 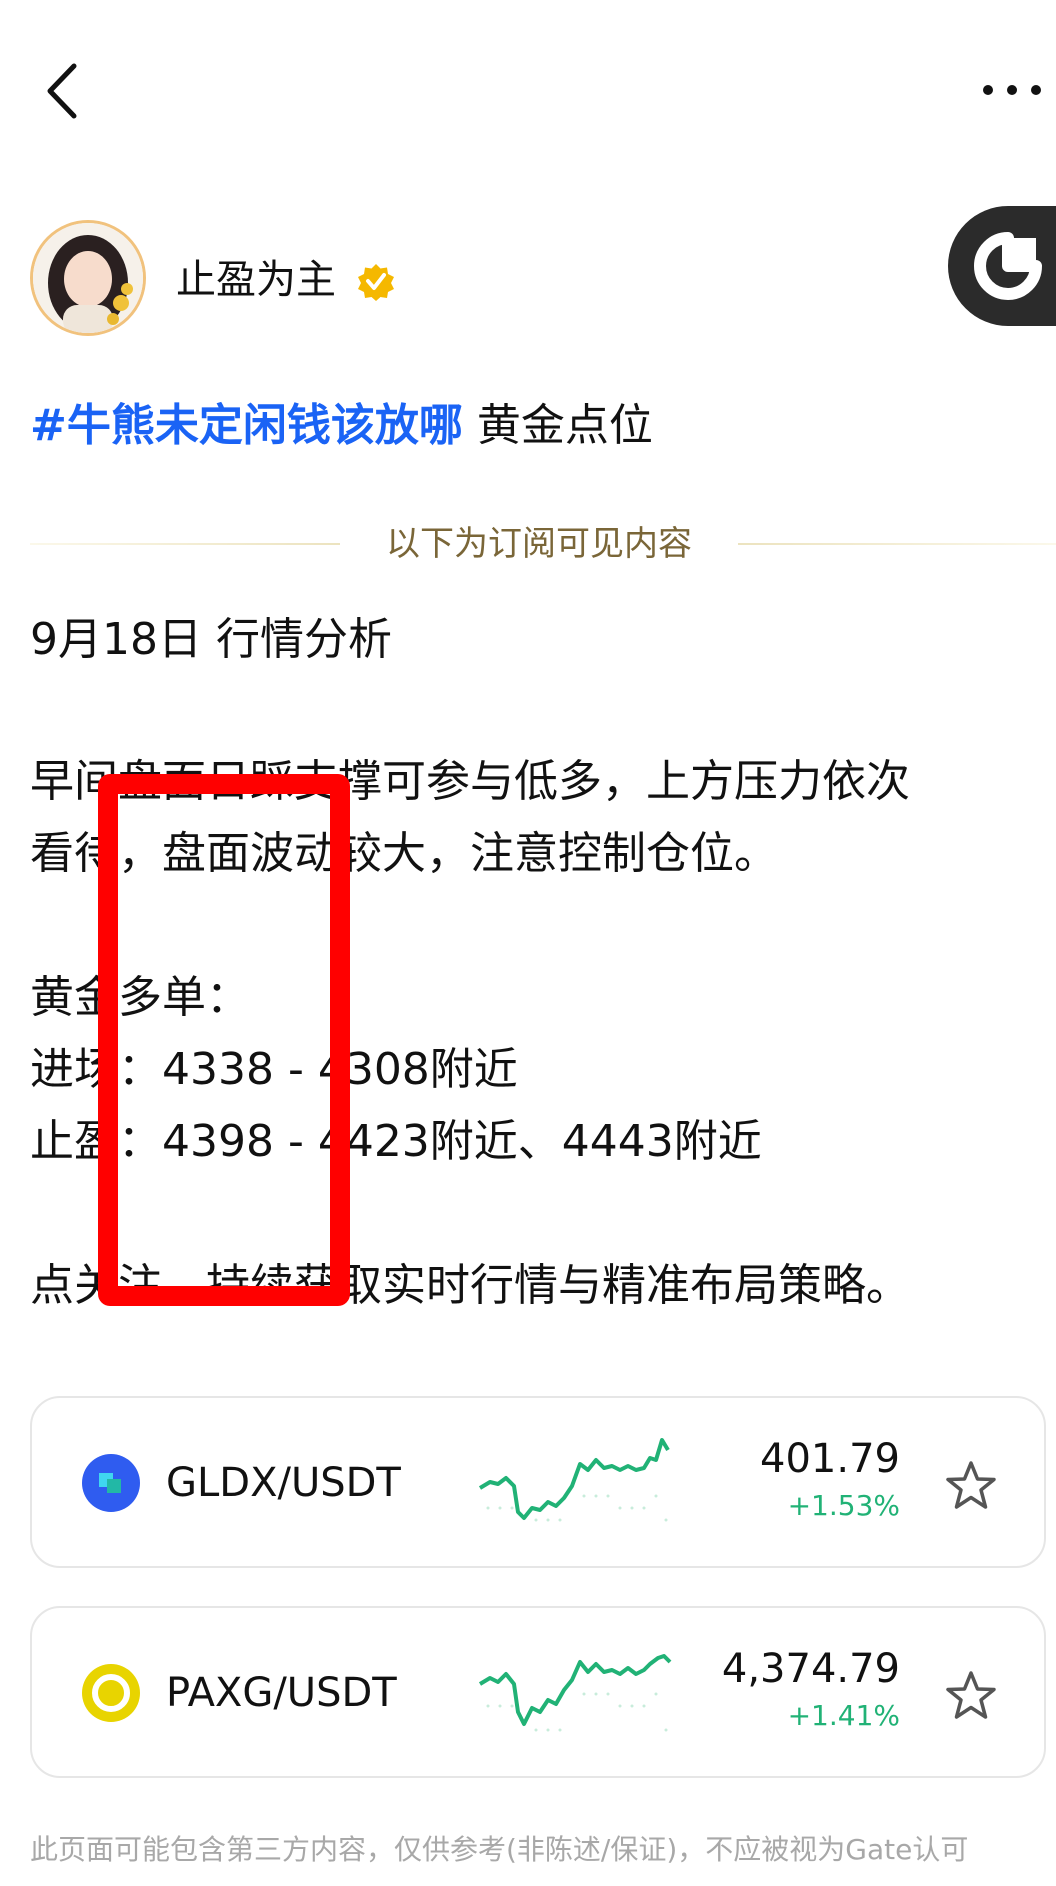 I want to click on gldx-coin-icon, so click(x=111, y=1483).